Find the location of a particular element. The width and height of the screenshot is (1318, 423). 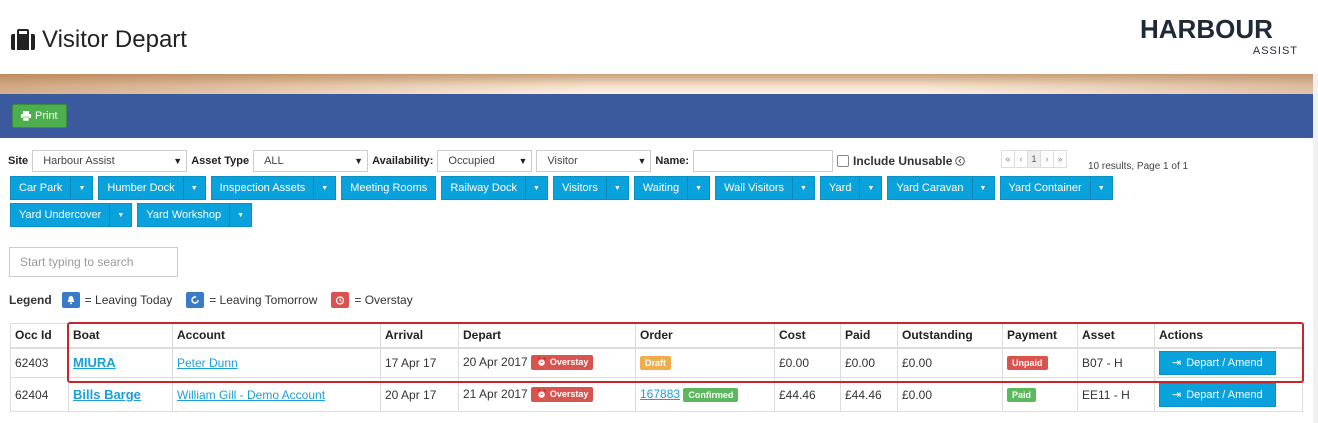

asset-button-inspection-assets: Inspection Assets ▼ is located at coordinates (273, 188).